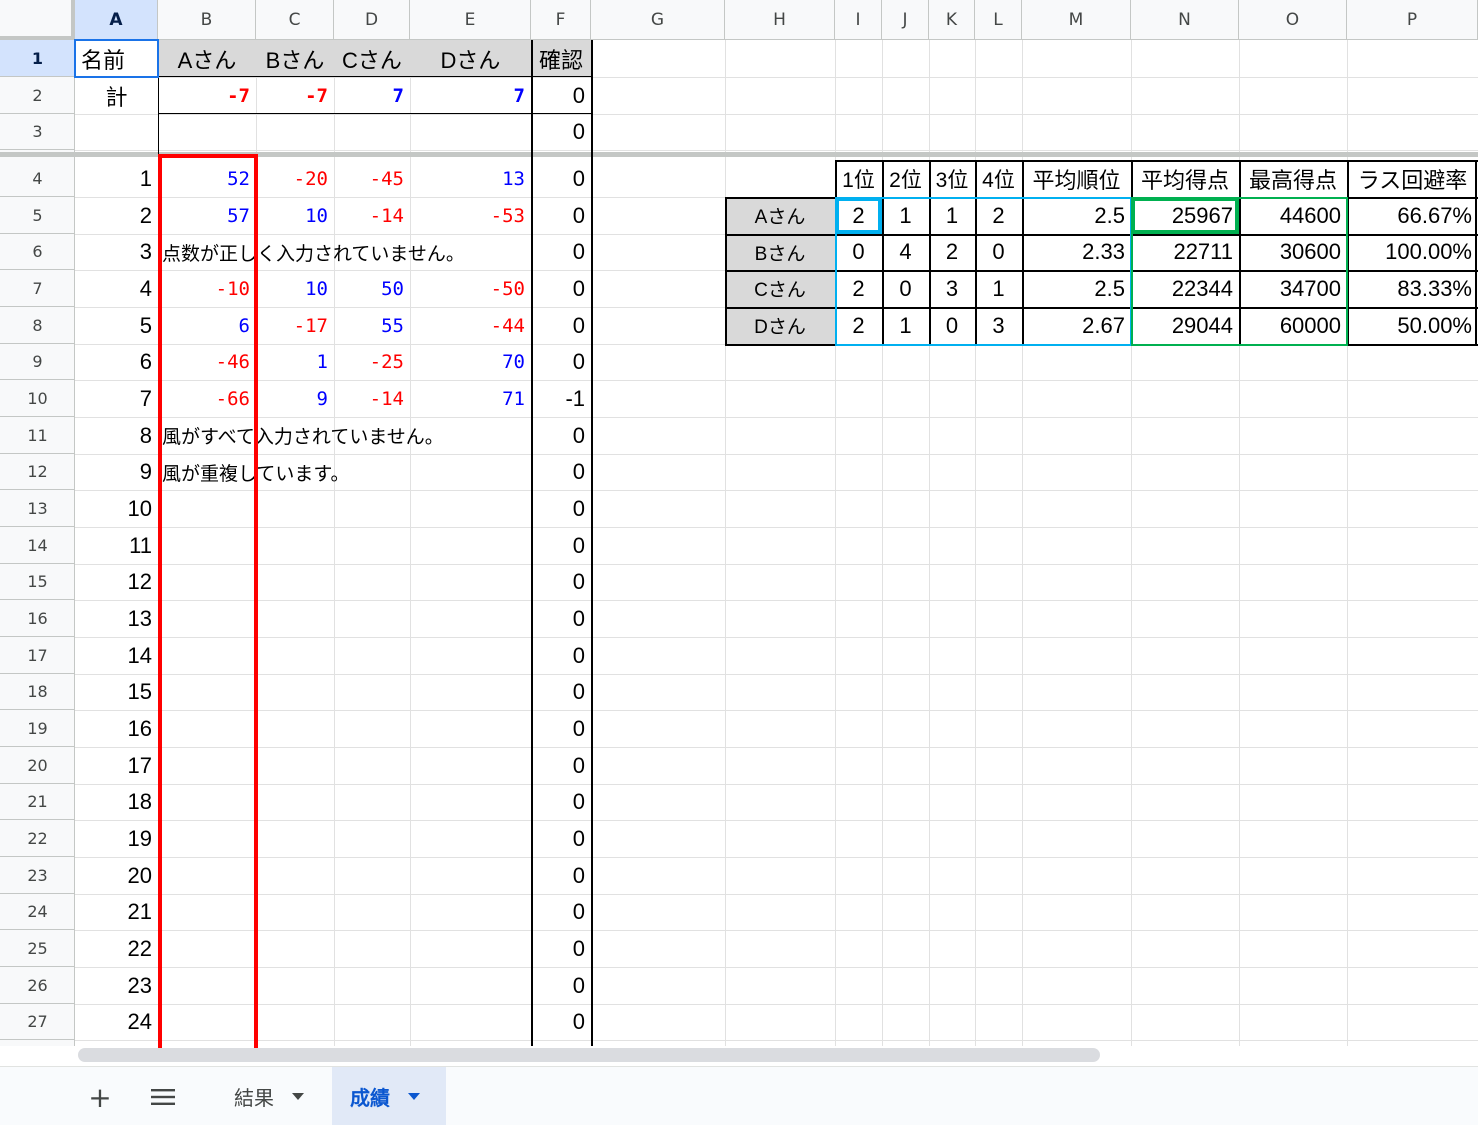 This screenshot has width=1478, height=1125. I want to click on score-cell: 70, so click(470, 362).